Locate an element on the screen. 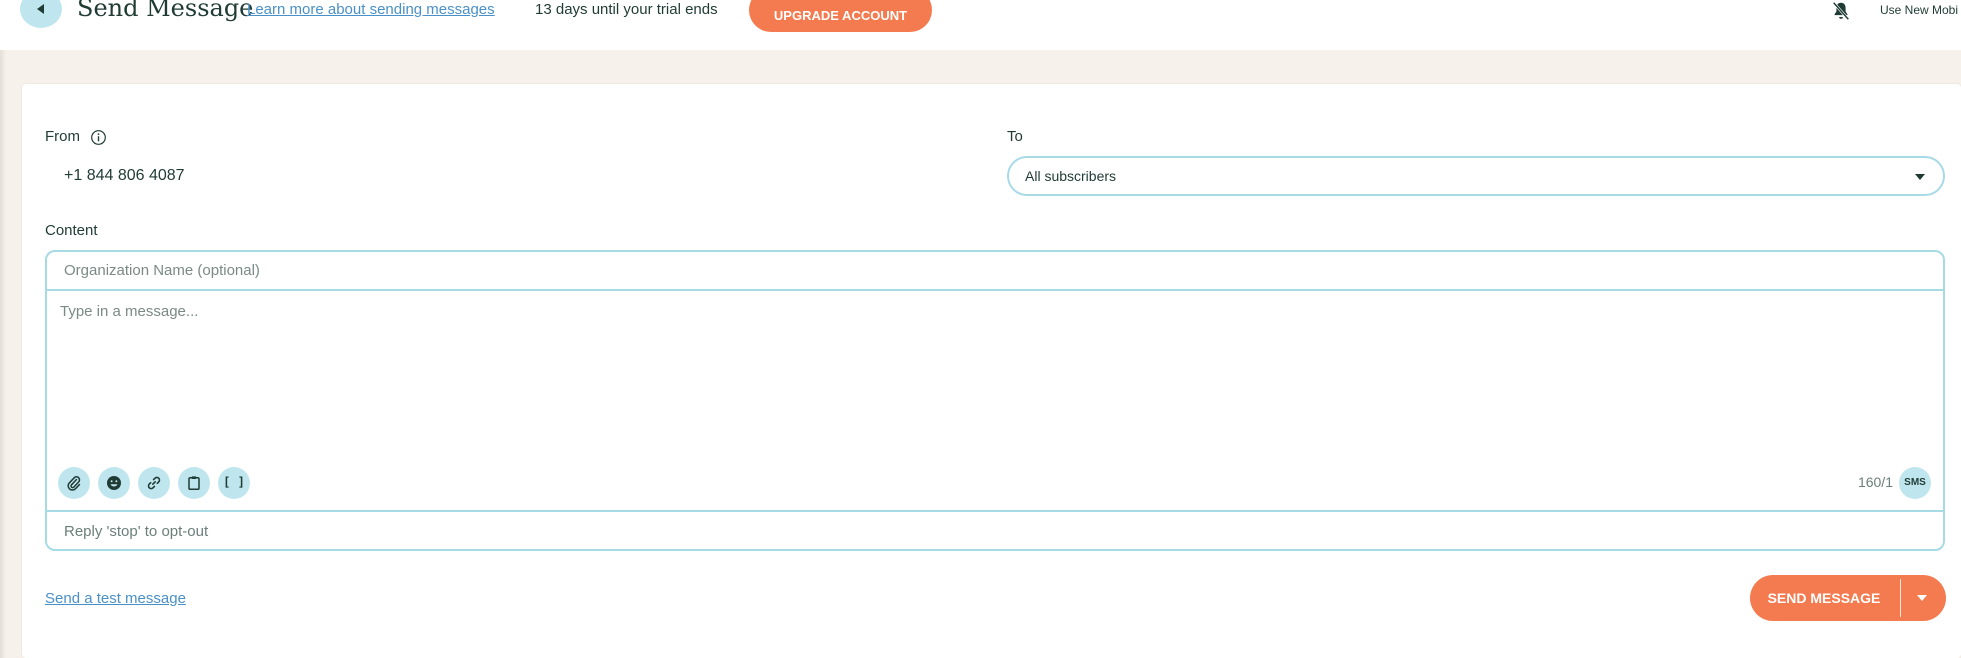 This screenshot has height=658, width=1961. character-counter: 160/1 is located at coordinates (1875, 482).